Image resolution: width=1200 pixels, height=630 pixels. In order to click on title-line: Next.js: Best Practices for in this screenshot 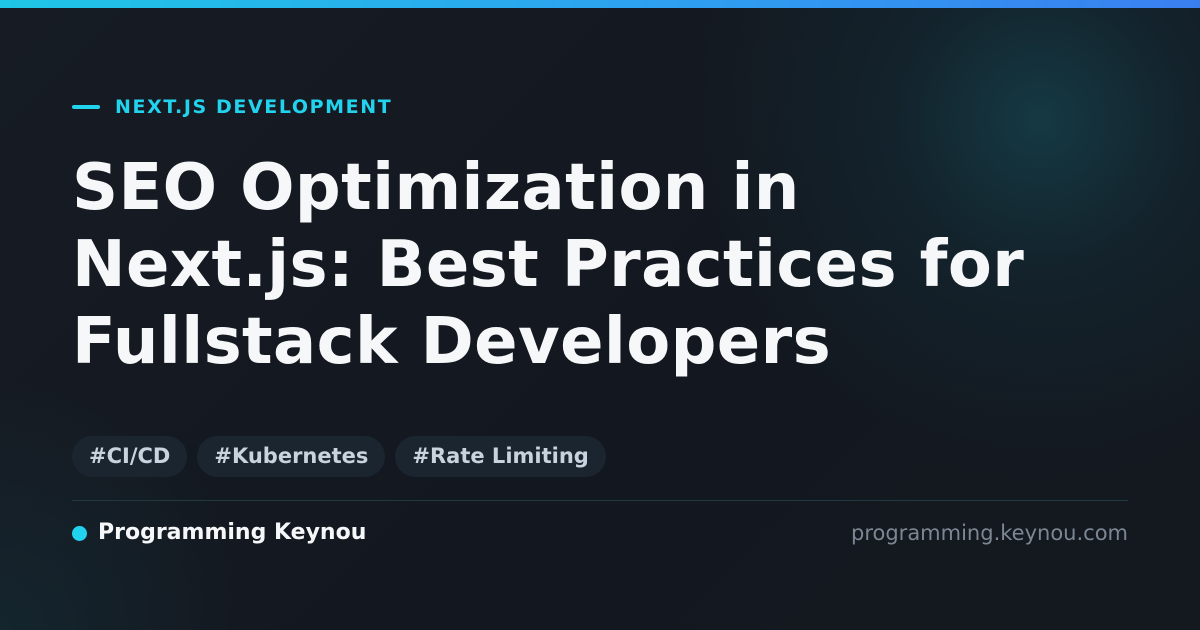, I will do `click(548, 265)`.